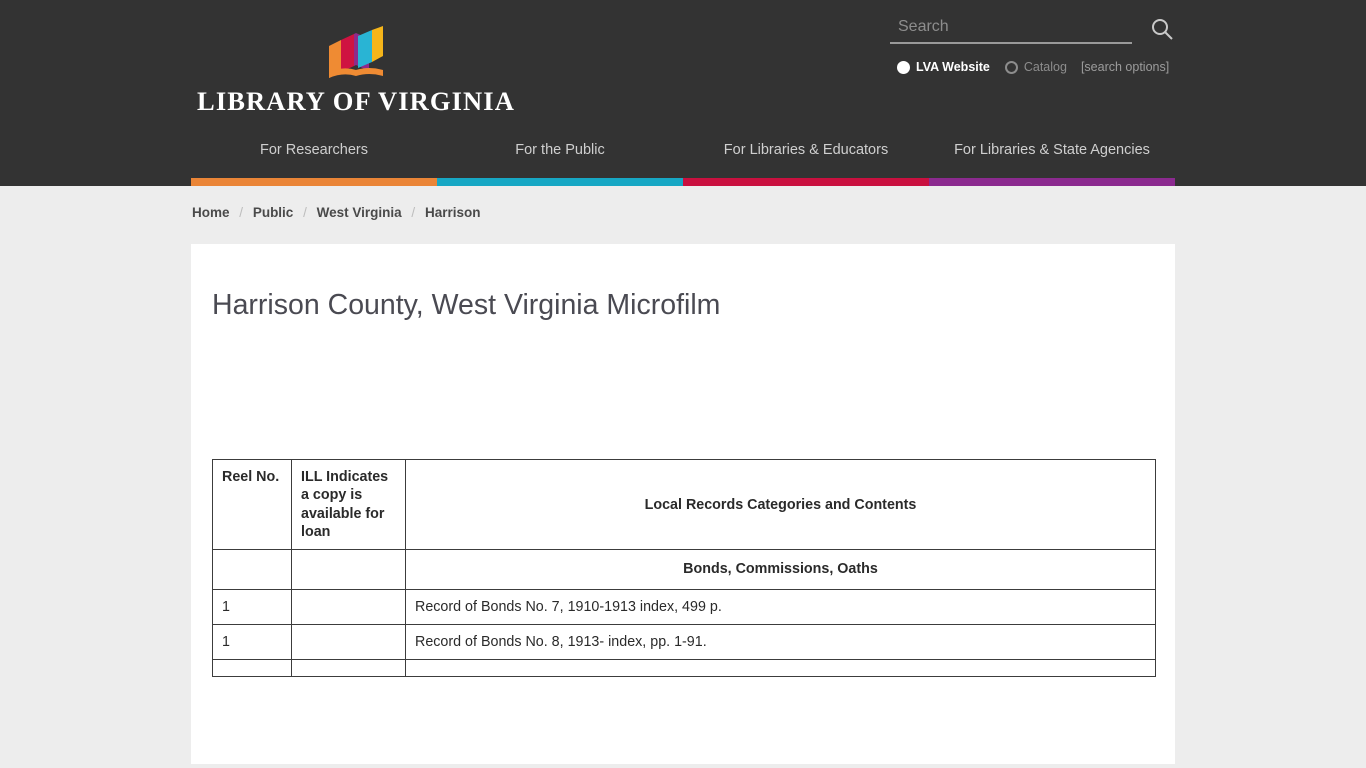 Image resolution: width=1366 pixels, height=768 pixels. Describe the element at coordinates (806, 150) in the screenshot. I see `nav-label: For Libraries & Educators` at that location.